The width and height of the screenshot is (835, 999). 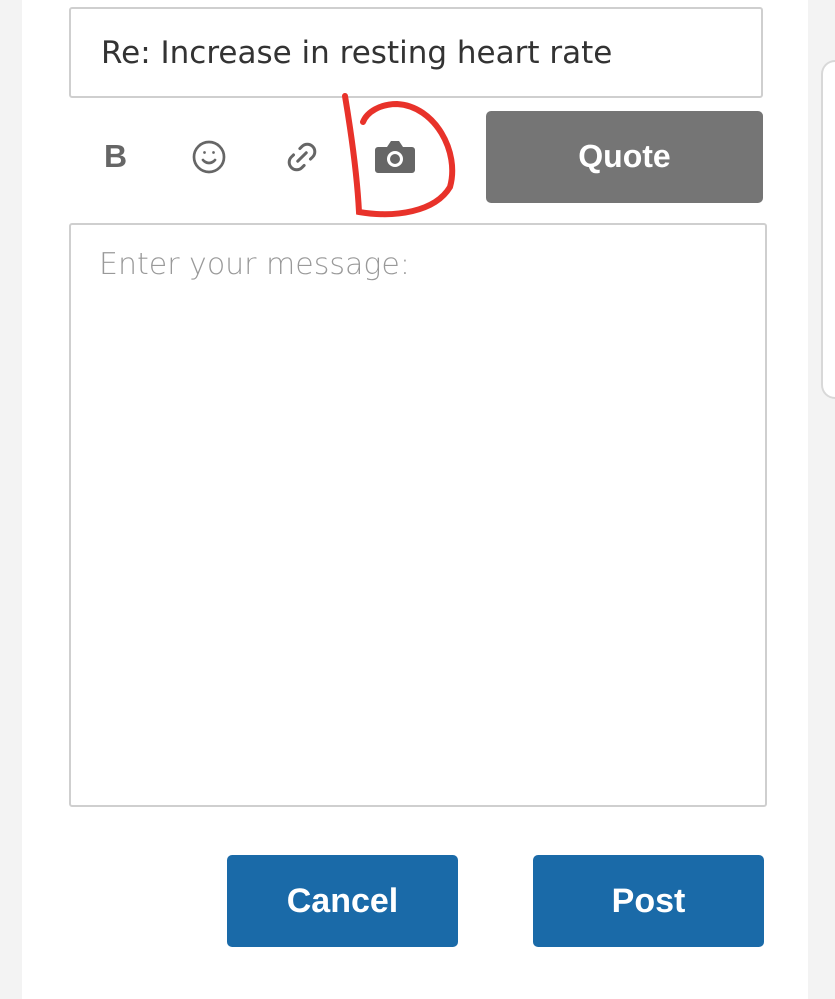 What do you see at coordinates (416, 52) in the screenshot?
I see `subject-field: Re: Increase in resting heart rate` at bounding box center [416, 52].